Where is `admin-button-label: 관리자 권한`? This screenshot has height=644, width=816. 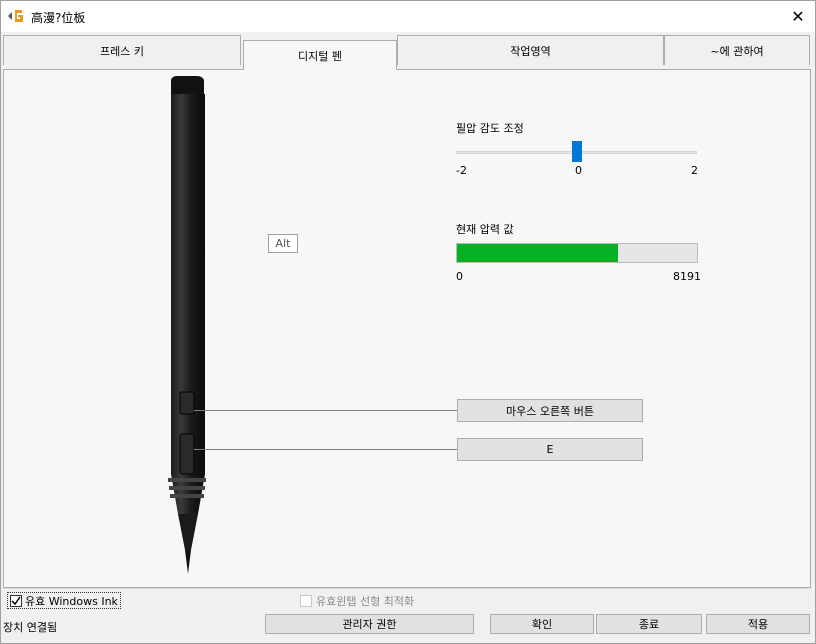
admin-button-label: 관리자 권한 is located at coordinates (369, 624).